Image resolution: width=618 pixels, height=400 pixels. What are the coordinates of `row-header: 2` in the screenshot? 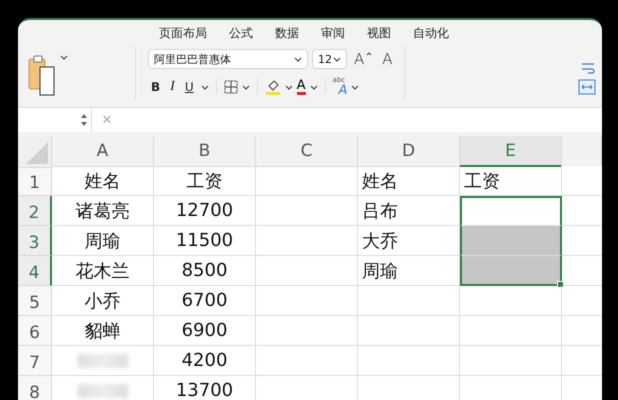 It's located at (35, 211).